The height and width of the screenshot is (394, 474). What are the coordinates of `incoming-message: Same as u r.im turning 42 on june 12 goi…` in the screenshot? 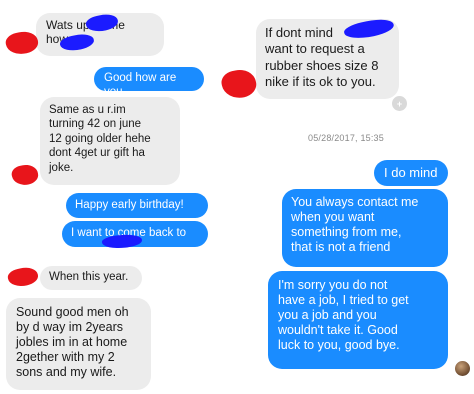 It's located at (110, 141).